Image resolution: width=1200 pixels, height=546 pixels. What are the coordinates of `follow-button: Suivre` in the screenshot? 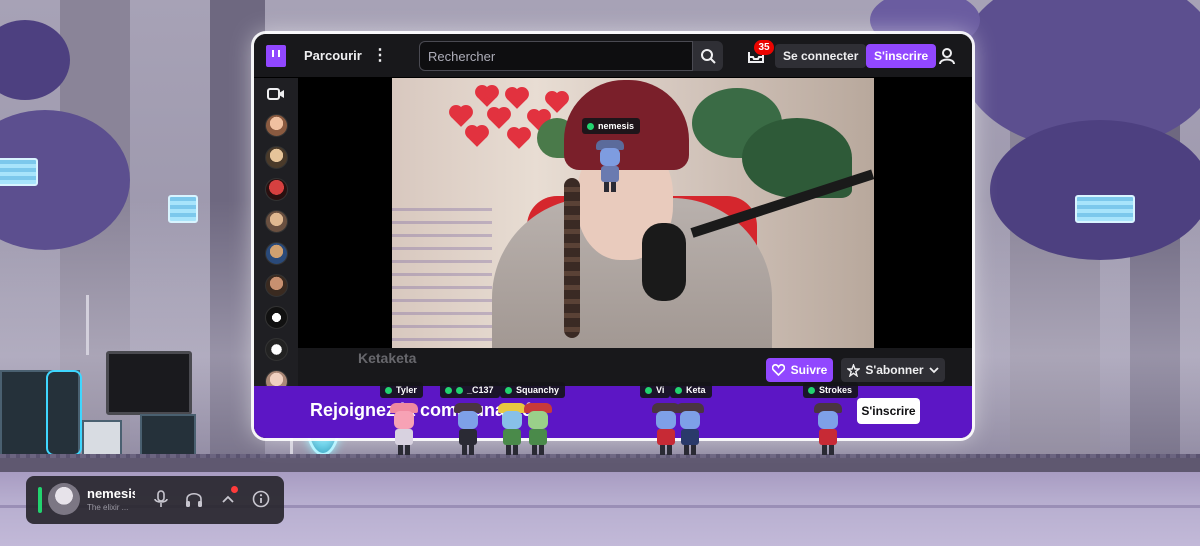 It's located at (799, 370).